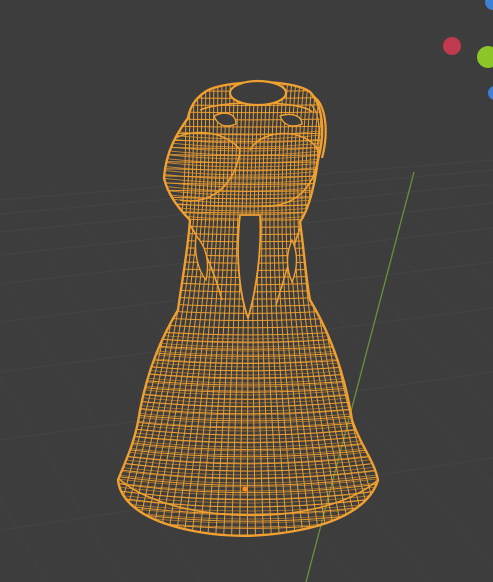  What do you see at coordinates (452, 46) in the screenshot?
I see `gizmo-negative-x-axis-icon` at bounding box center [452, 46].